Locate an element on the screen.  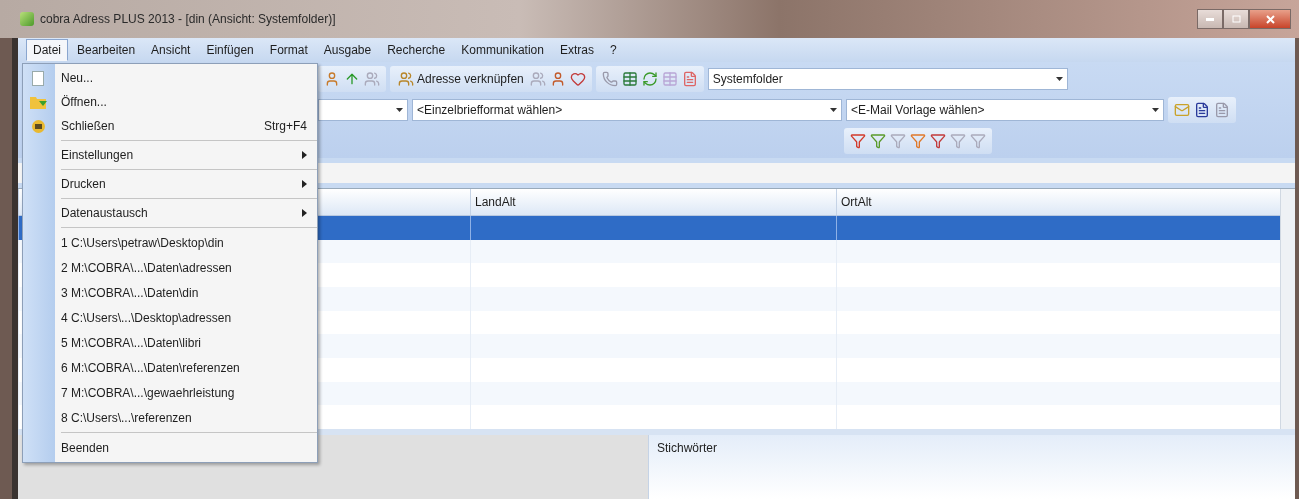
menu-item: Format is located at coordinates (288, 50).